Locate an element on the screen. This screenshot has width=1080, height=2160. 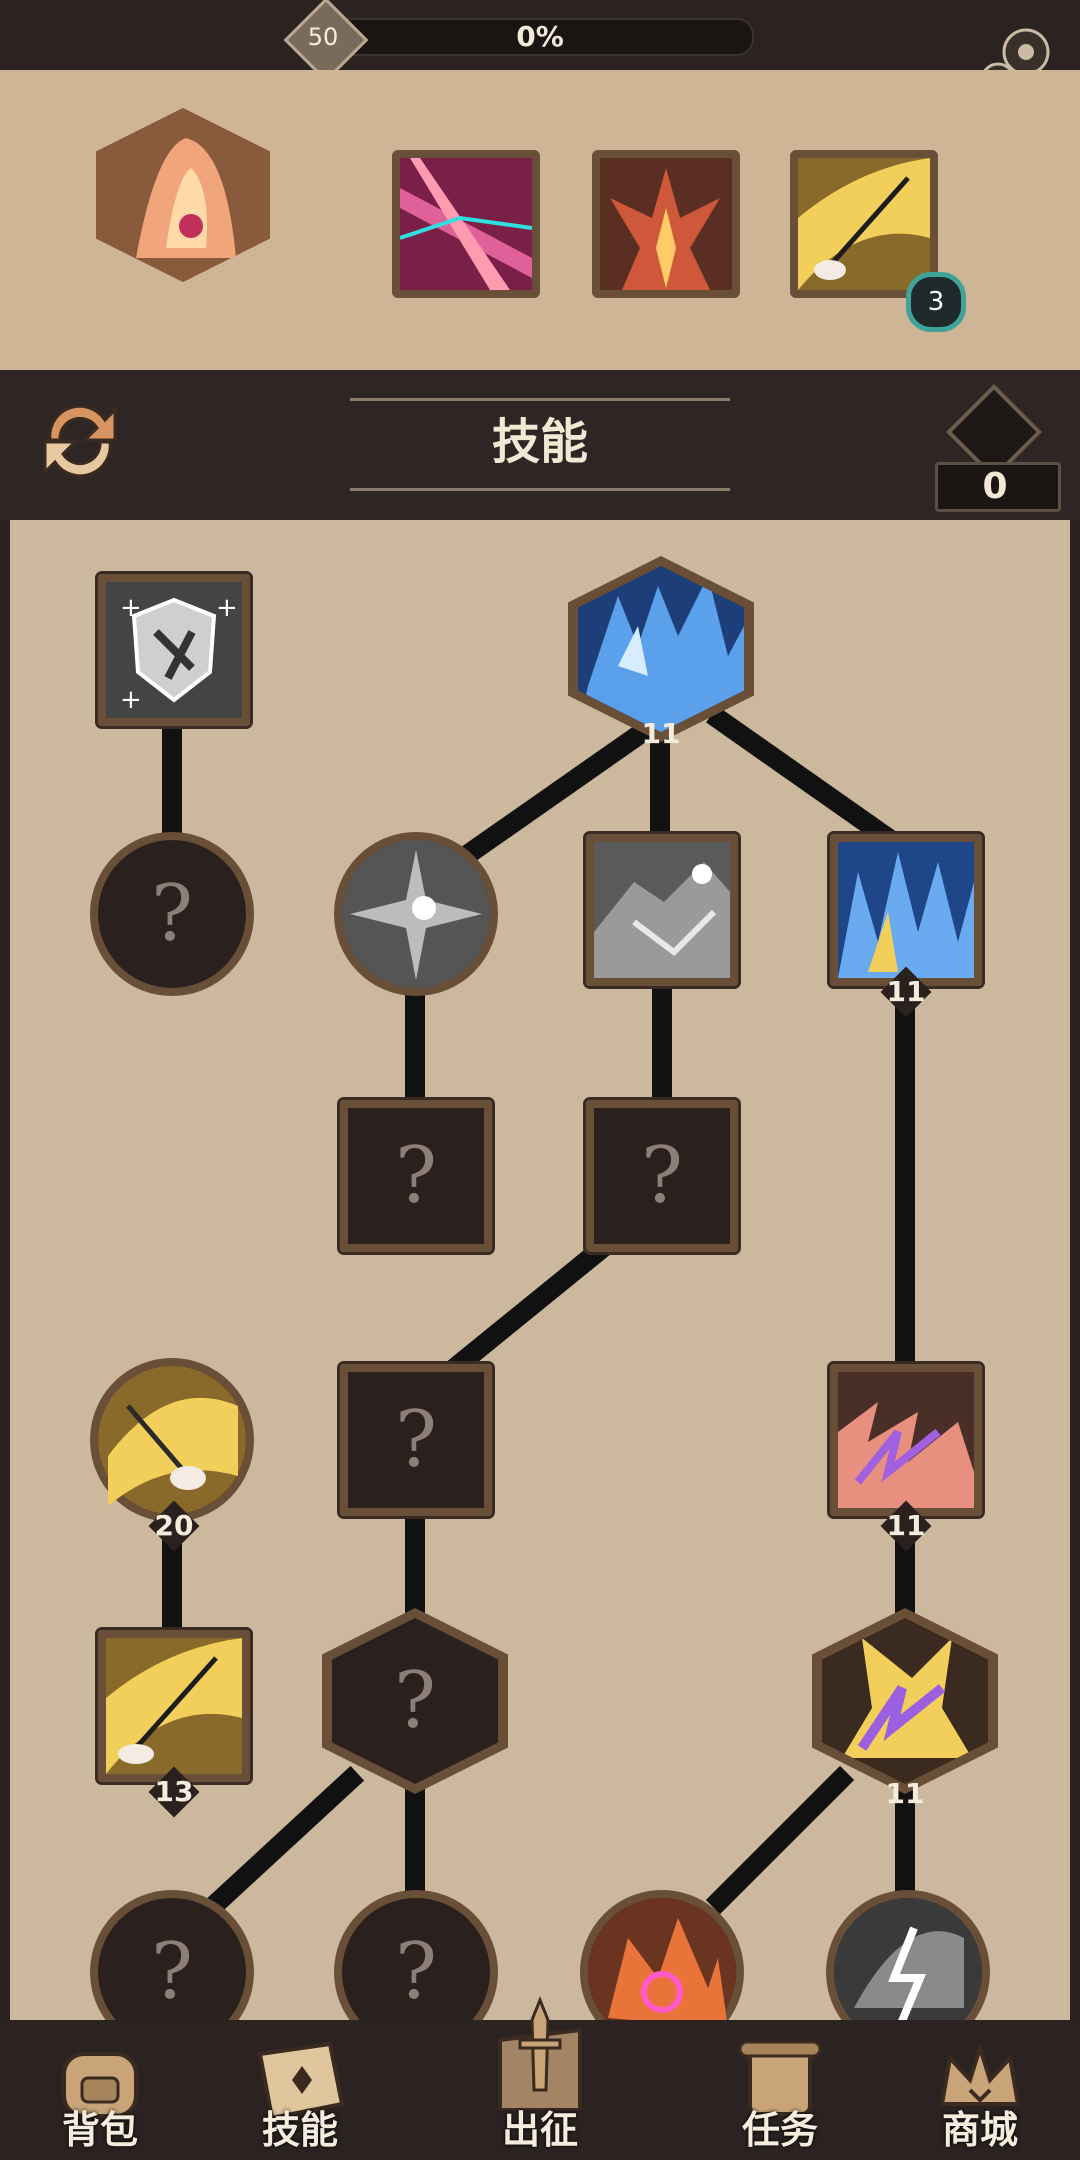
violet-bolt-icon is located at coordinates (906, 1440).